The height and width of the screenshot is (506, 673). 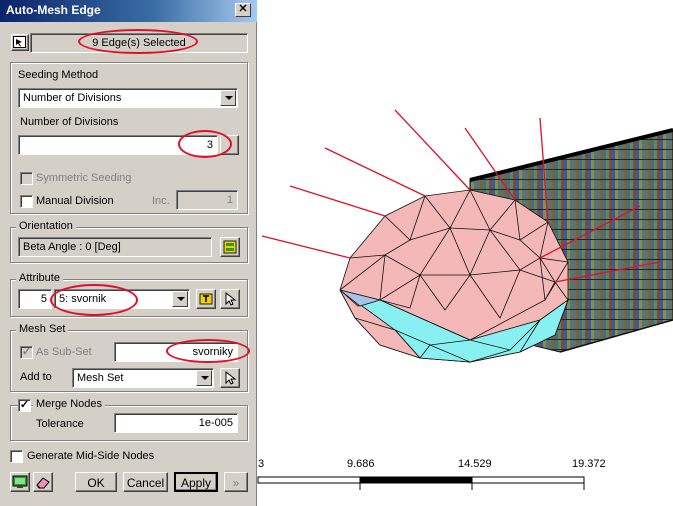 What do you see at coordinates (143, 378) in the screenshot?
I see `add-to-select: Mesh Set` at bounding box center [143, 378].